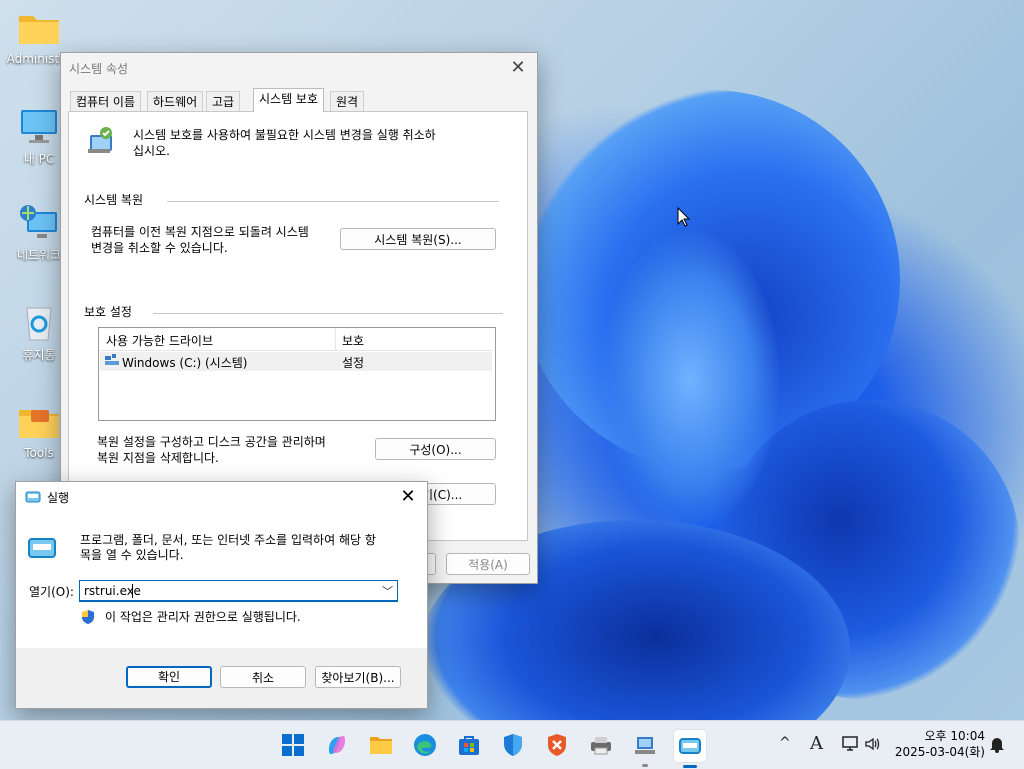 This screenshot has width=1024, height=769. I want to click on cancel-button: 취소, so click(263, 677).